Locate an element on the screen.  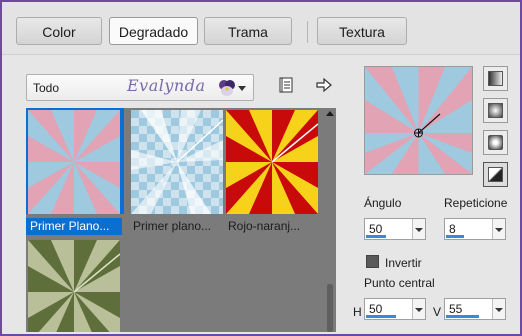
category-select-value: Todo is located at coordinates (46, 88).